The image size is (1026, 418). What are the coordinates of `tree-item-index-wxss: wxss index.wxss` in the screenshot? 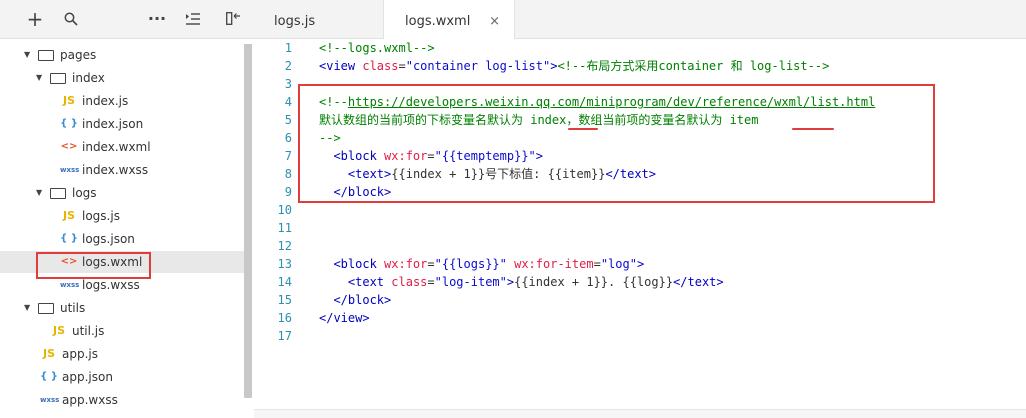 It's located at (122, 170).